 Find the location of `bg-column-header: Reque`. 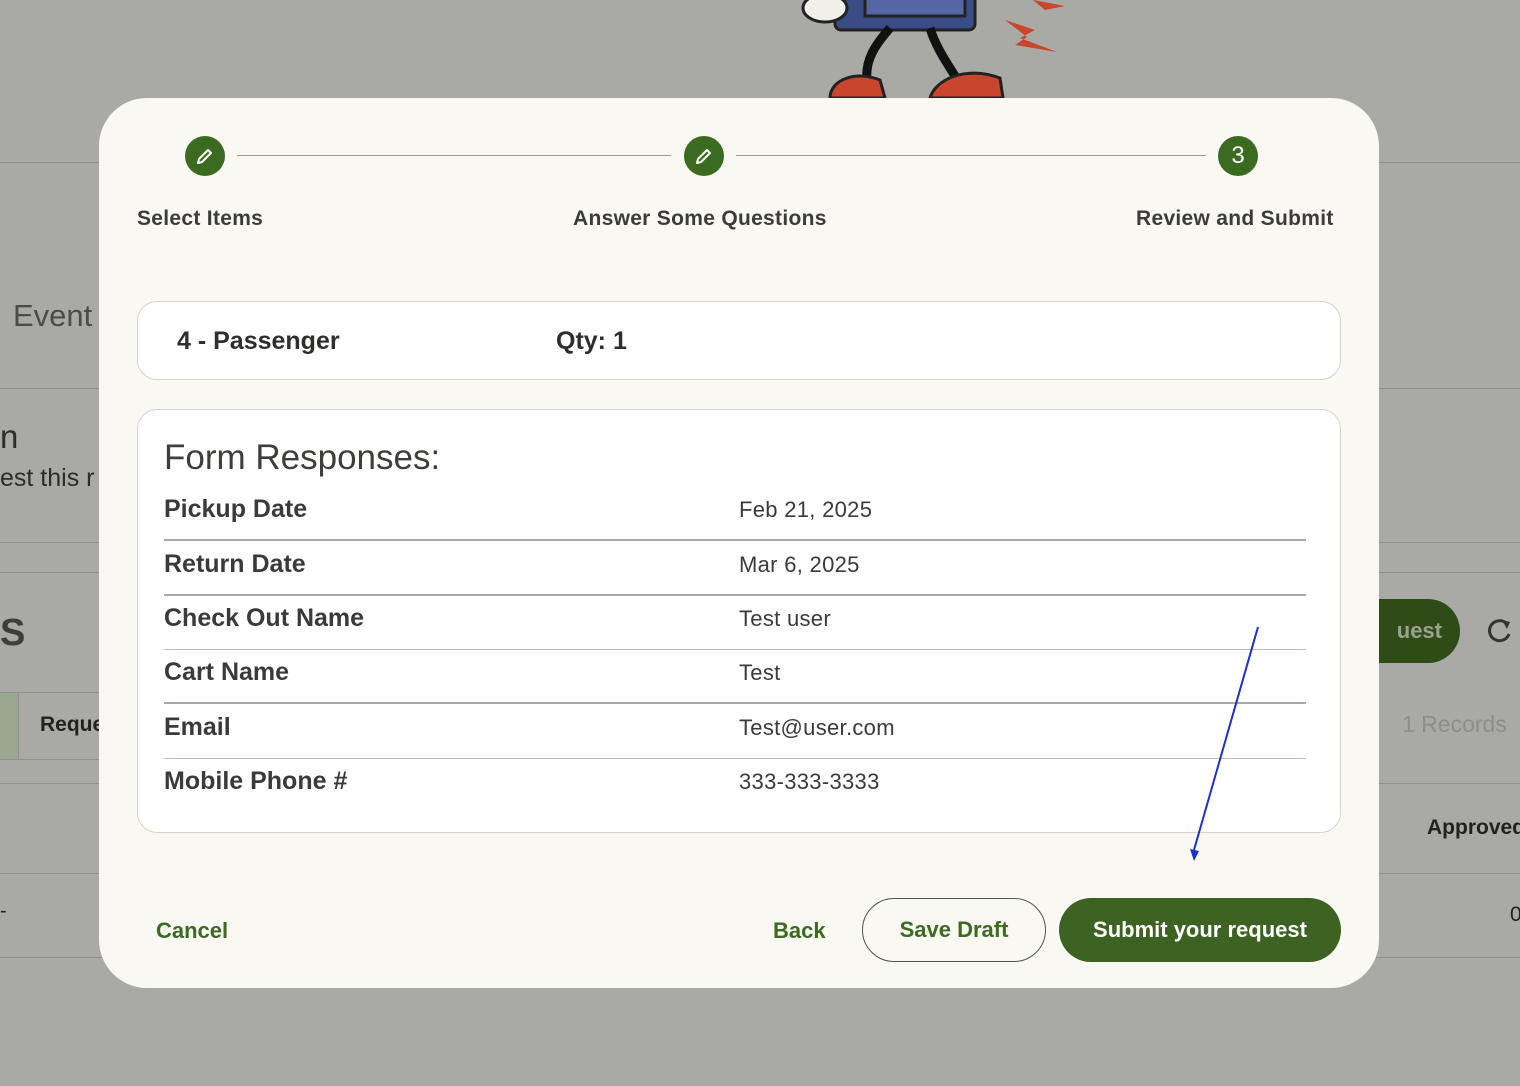

bg-column-header: Reque is located at coordinates (72, 724).